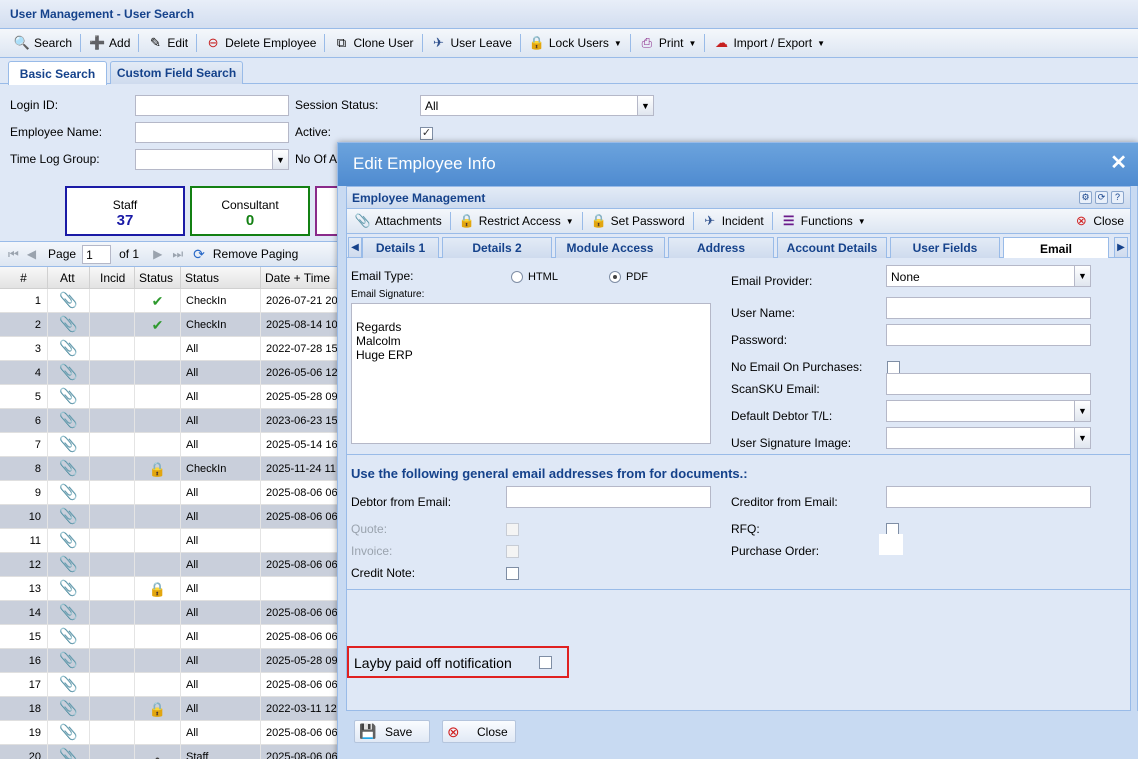  What do you see at coordinates (721, 247) in the screenshot?
I see `tab-address: Address` at bounding box center [721, 247].